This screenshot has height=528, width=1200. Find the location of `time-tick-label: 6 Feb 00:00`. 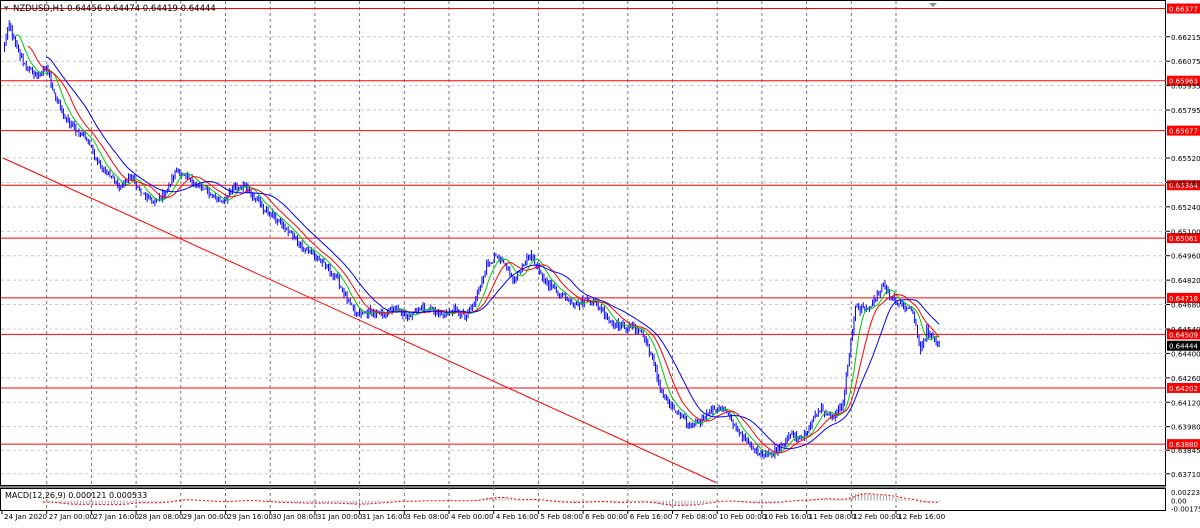

time-tick-label: 6 Feb 00:00 is located at coordinates (606, 516).